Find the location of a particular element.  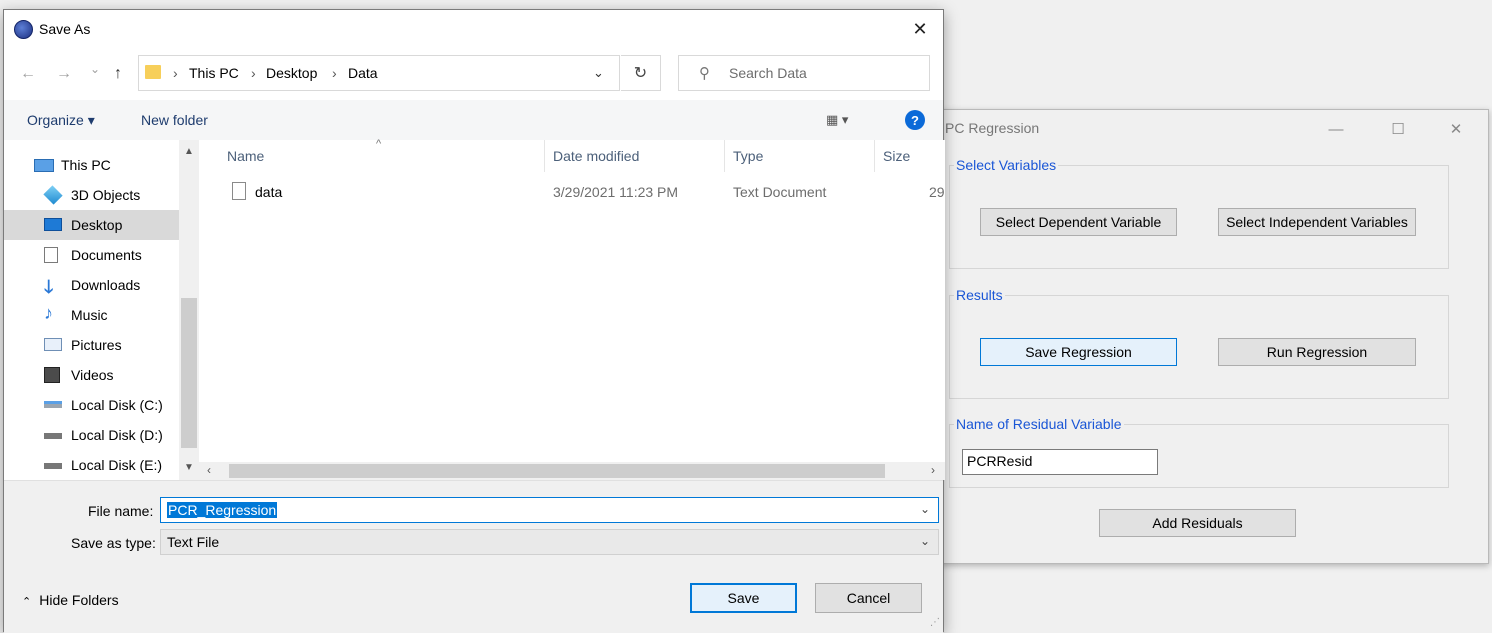

nav-item-desktop: Desktop is located at coordinates (91, 225).